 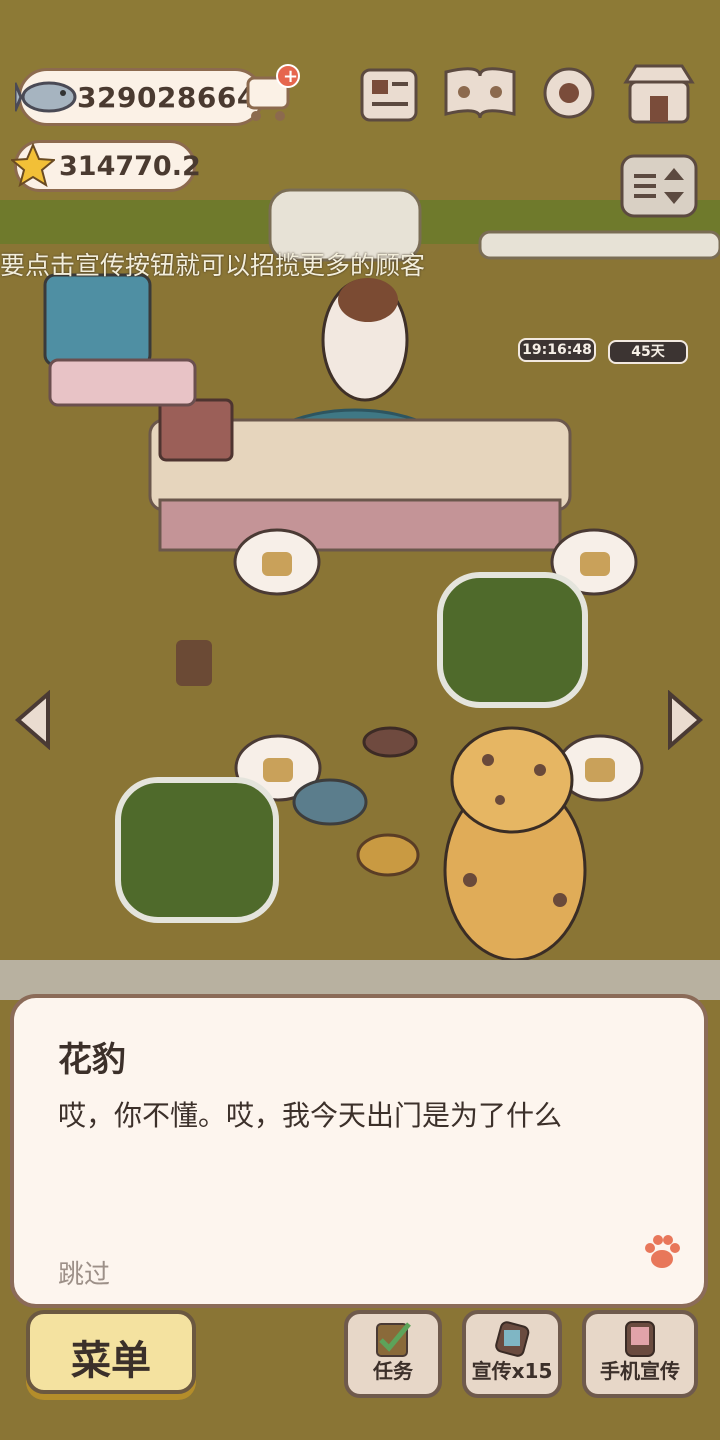 What do you see at coordinates (130, 166) in the screenshot?
I see `star-count: 314770.2` at bounding box center [130, 166].